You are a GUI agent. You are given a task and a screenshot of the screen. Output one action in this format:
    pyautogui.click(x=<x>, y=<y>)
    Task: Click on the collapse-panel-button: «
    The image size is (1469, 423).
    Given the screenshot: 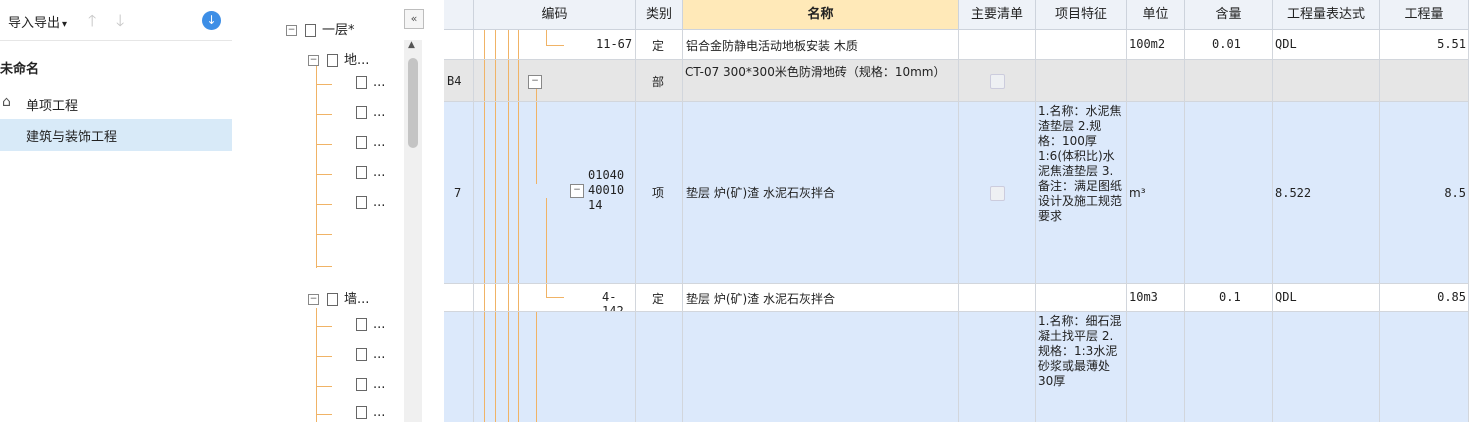 What is the action you would take?
    pyautogui.click(x=414, y=19)
    